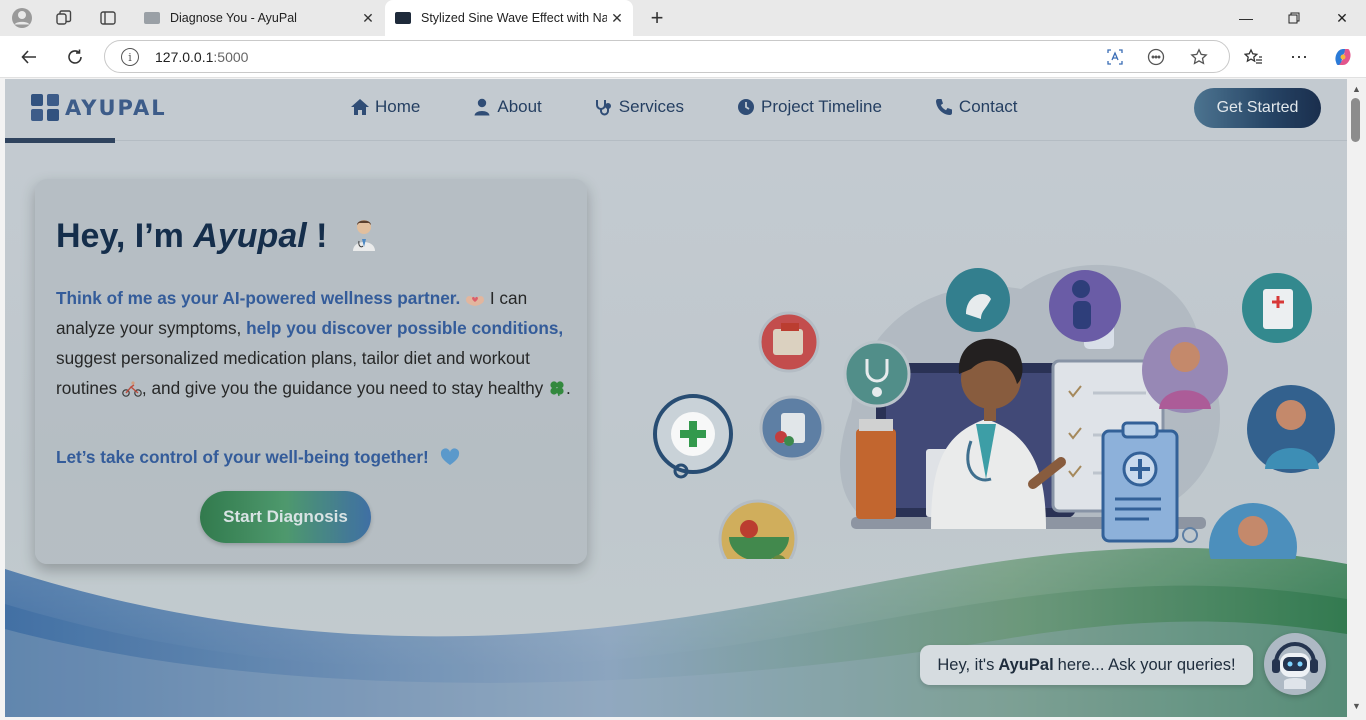 Image resolution: width=1366 pixels, height=720 pixels. I want to click on favorites-icon, so click(1253, 57).